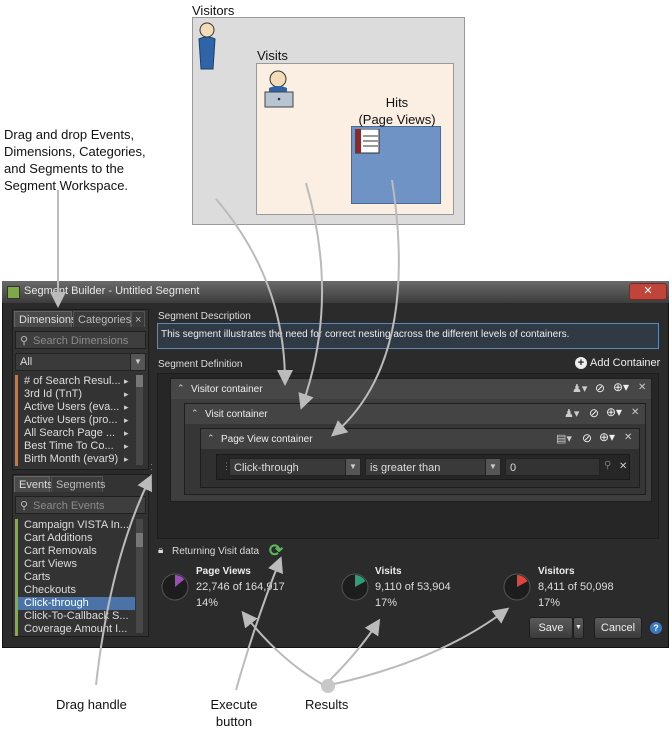 The height and width of the screenshot is (730, 672). I want to click on arrow-visitors-to-container, so click(254, 292).